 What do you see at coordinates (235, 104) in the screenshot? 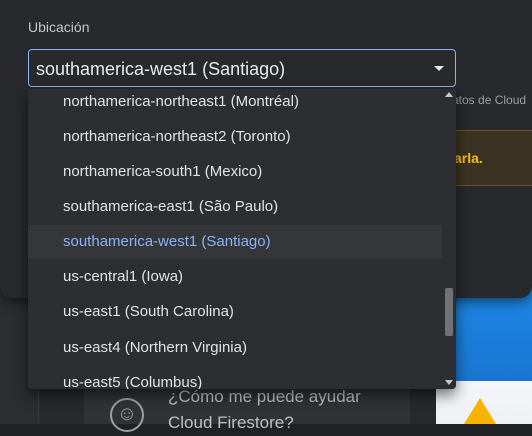
I see `option-northamerica-northeast1: northamerica-northeast1 (Montréal)` at bounding box center [235, 104].